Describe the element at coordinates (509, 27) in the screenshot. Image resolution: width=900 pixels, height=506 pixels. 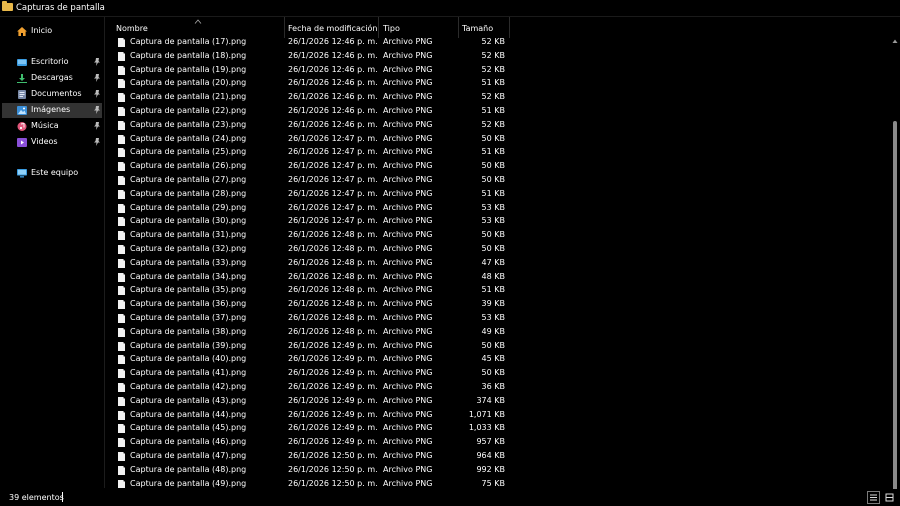
I see `column-resize-handle` at that location.